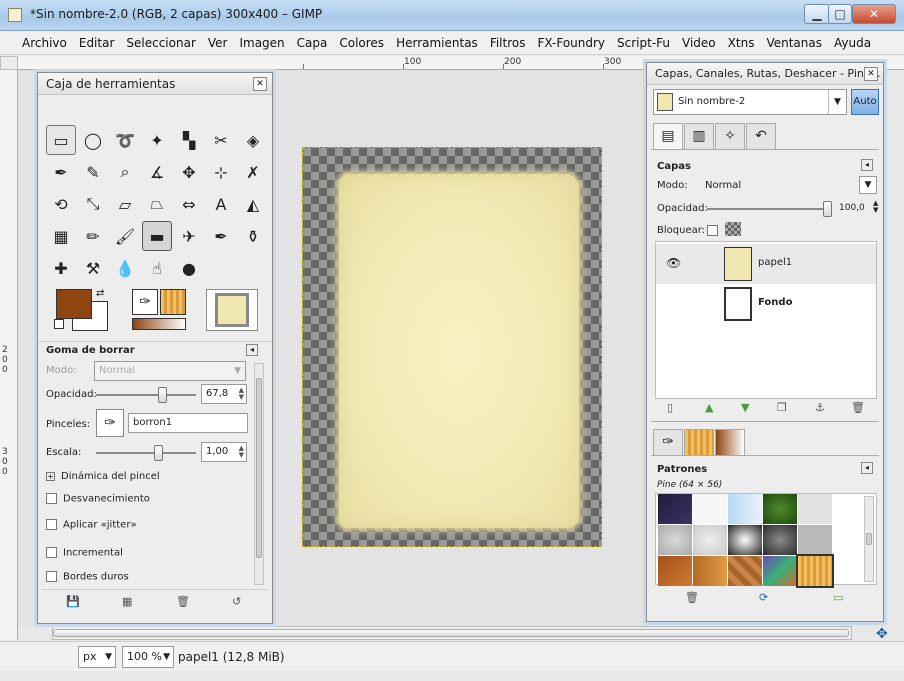 The width and height of the screenshot is (904, 681). Describe the element at coordinates (224, 394) in the screenshot. I see `opacity-field: 67,8 ▲ ▼` at that location.